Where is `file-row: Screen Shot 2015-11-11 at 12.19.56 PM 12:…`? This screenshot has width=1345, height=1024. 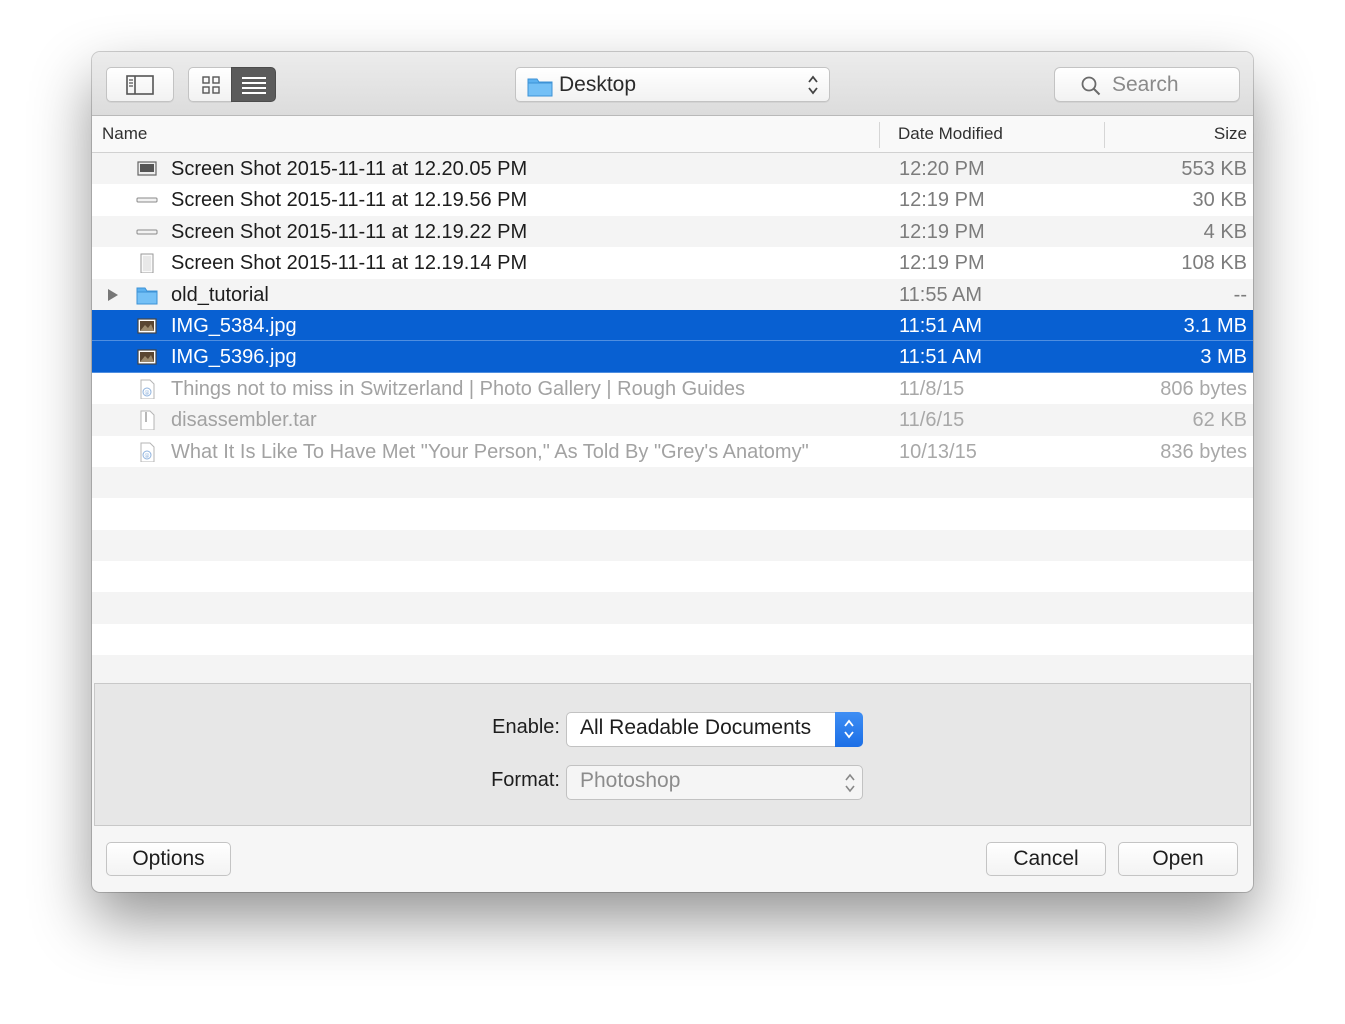 file-row: Screen Shot 2015-11-11 at 12.19.56 PM 12:… is located at coordinates (672, 200).